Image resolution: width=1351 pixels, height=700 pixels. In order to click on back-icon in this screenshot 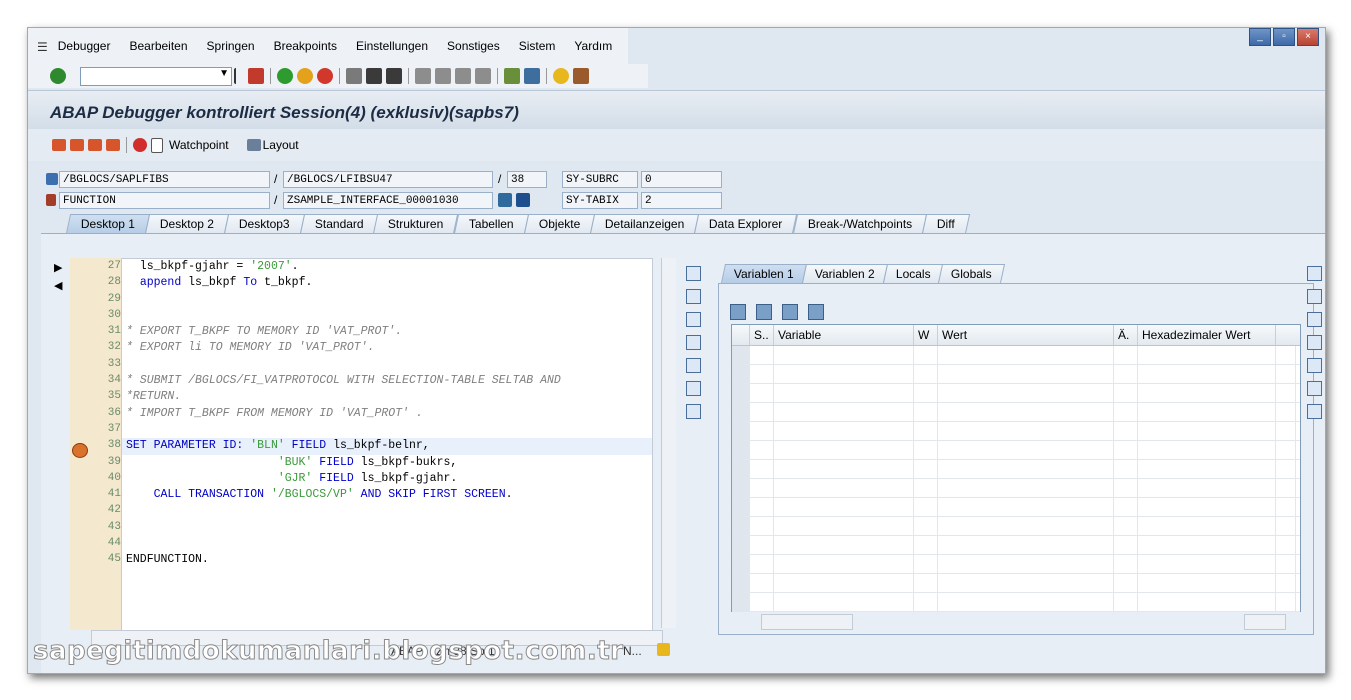, I will do `click(285, 76)`.